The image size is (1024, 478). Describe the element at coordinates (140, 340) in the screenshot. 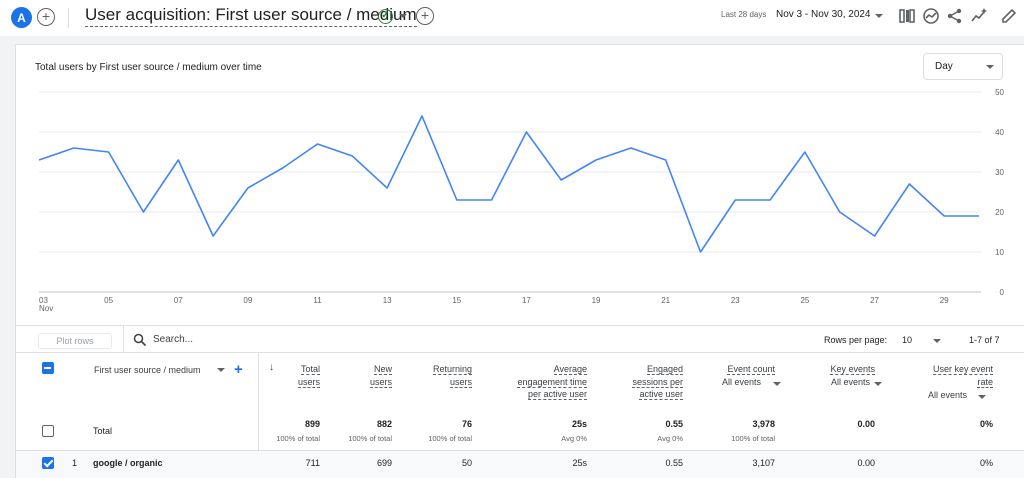

I see `search-icon` at that location.